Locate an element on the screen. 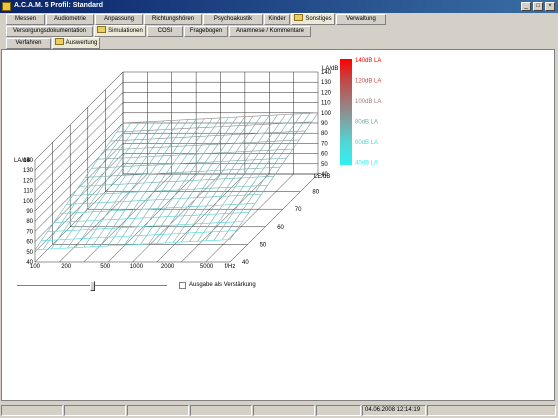 This screenshot has height=418, width=558. freq-tick-label: 500 is located at coordinates (105, 267).